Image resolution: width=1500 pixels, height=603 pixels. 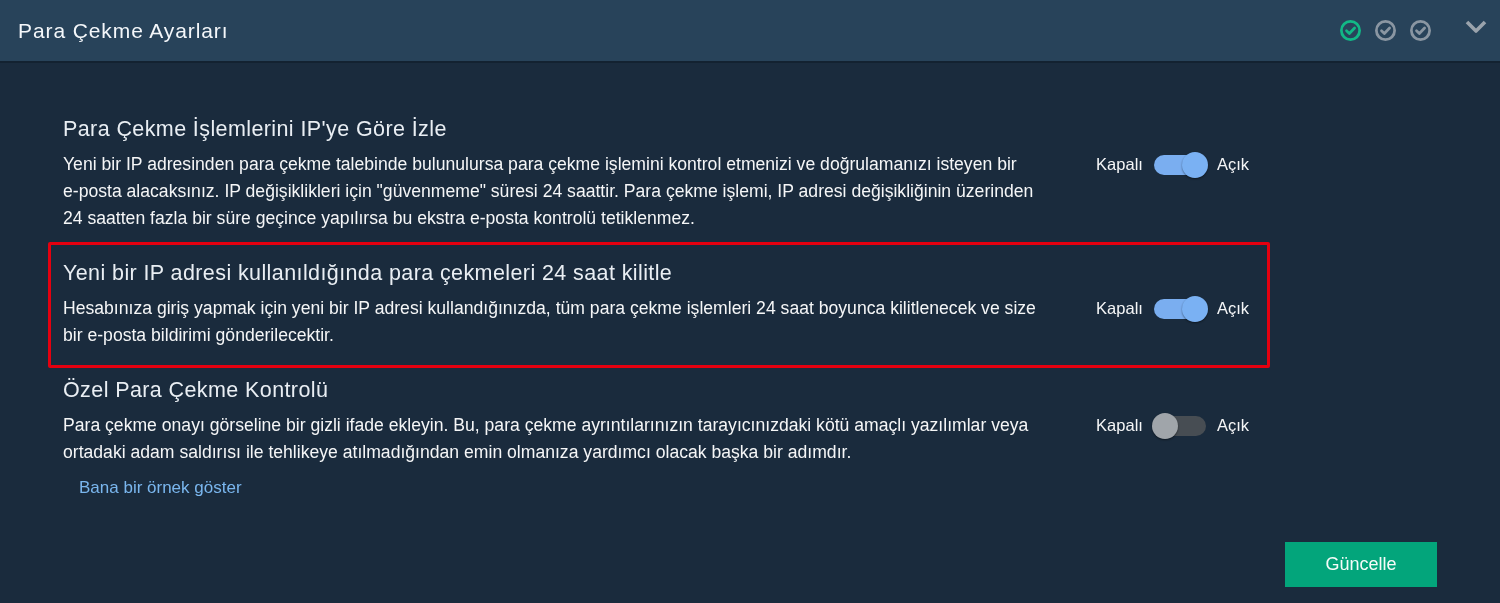 What do you see at coordinates (368, 273) in the screenshot?
I see `section-title: Yeni bir IP adresi kullanıldığında para çekmeleri 24 saat kilitle` at bounding box center [368, 273].